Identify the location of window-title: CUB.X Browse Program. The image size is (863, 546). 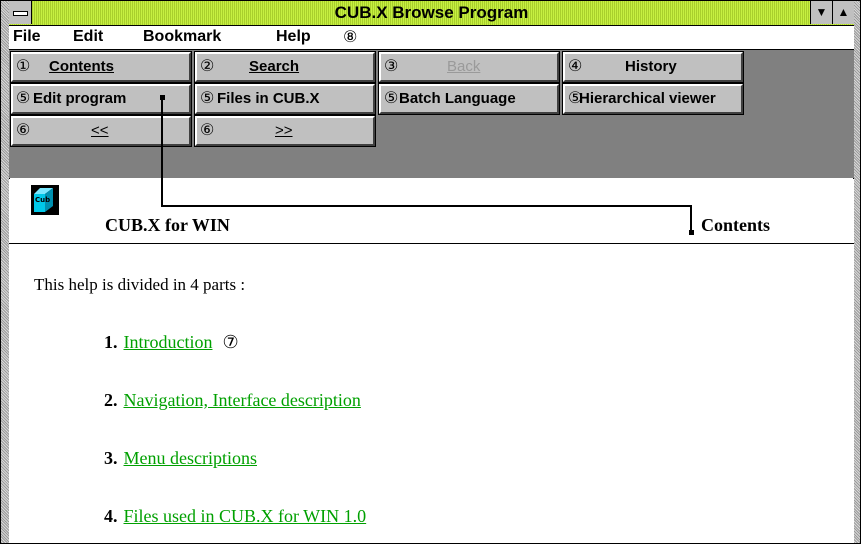
(431, 12).